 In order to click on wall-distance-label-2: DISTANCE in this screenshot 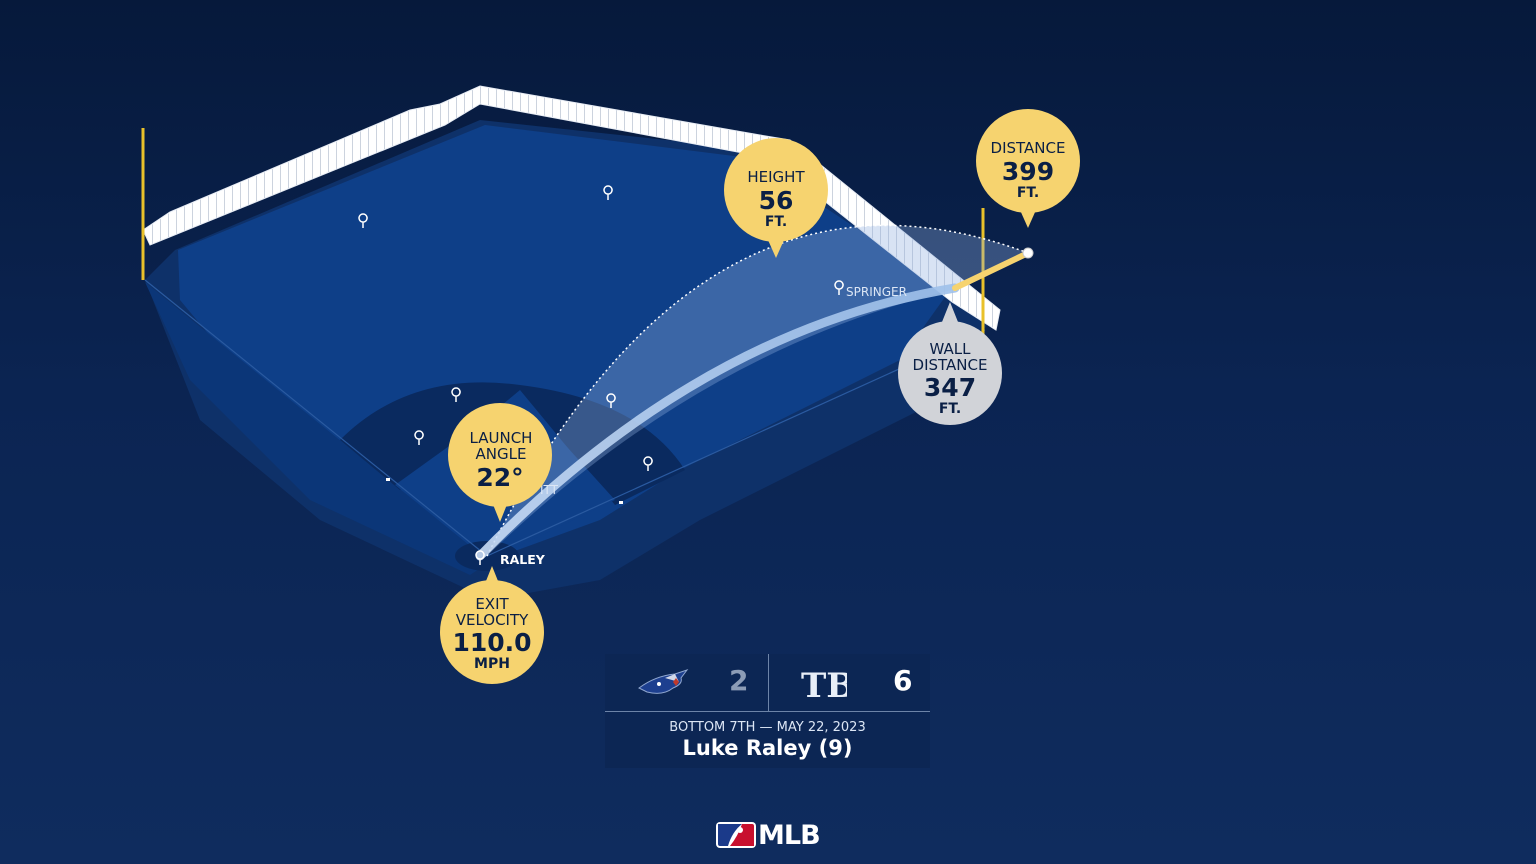, I will do `click(950, 365)`.